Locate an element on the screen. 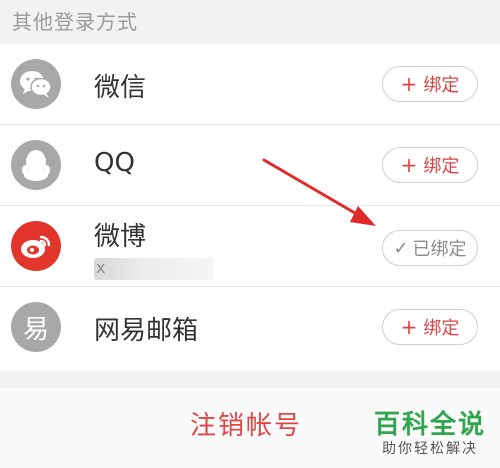 This screenshot has height=468, width=500. watermark-logo: 百科全说 助你轻松解决 is located at coordinates (430, 434).